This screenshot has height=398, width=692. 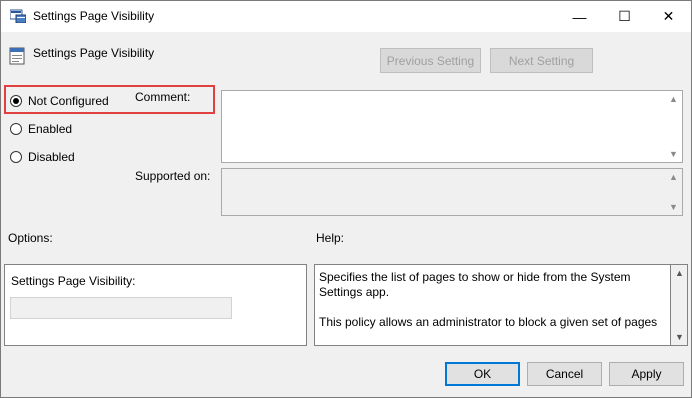 I want to click on settings-page-visibility-label: Settings Page Visibility:, so click(x=73, y=281).